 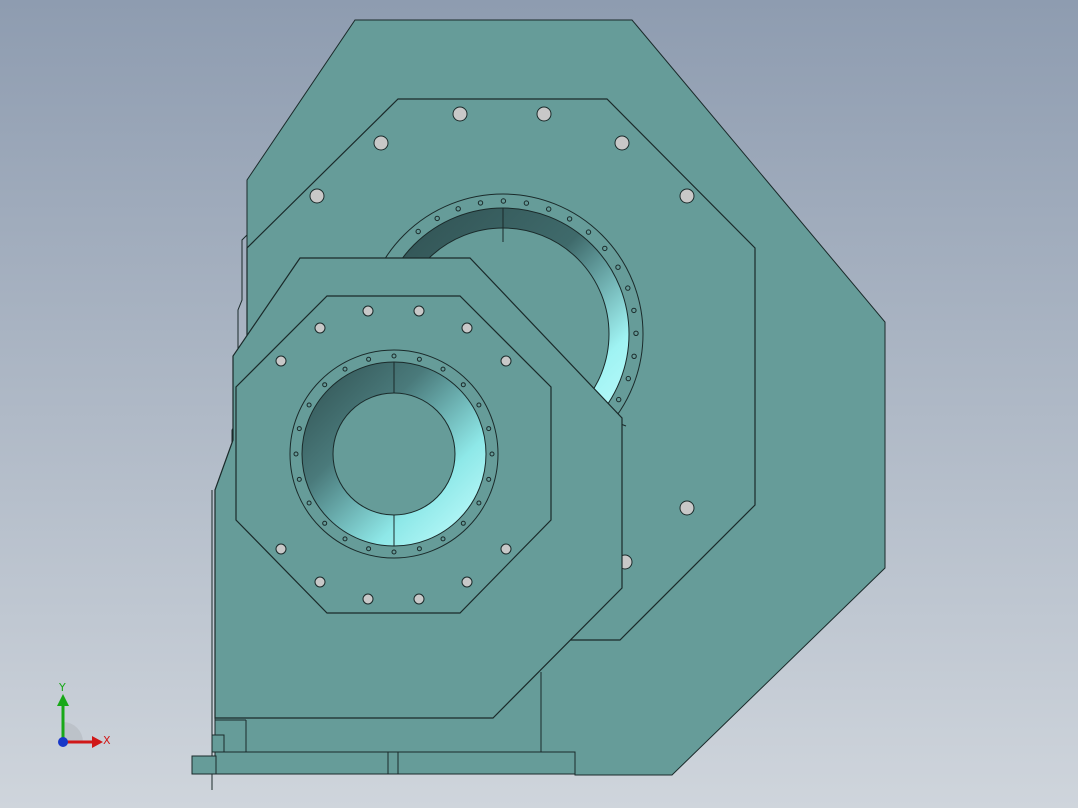 I want to click on y-axis-arrow, so click(x=63, y=700).